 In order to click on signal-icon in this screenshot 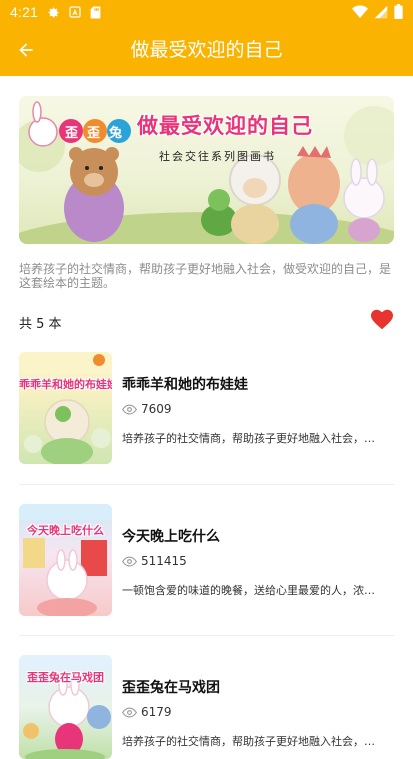, I will do `click(381, 11)`.